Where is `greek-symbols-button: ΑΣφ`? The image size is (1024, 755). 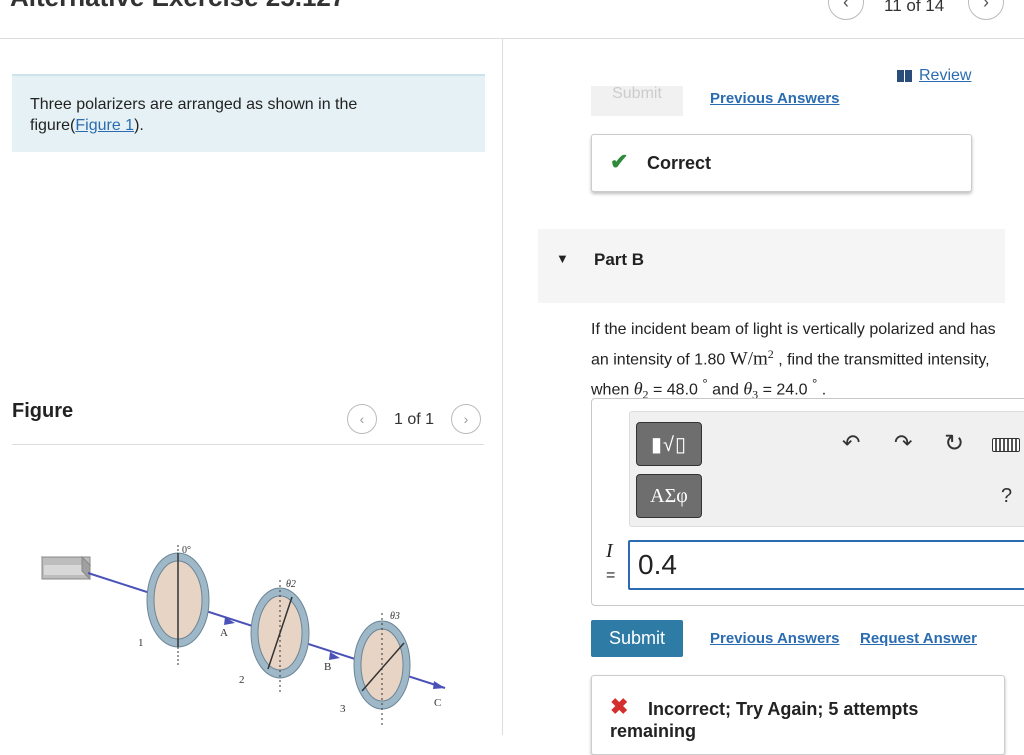
greek-symbols-button: ΑΣφ is located at coordinates (669, 496).